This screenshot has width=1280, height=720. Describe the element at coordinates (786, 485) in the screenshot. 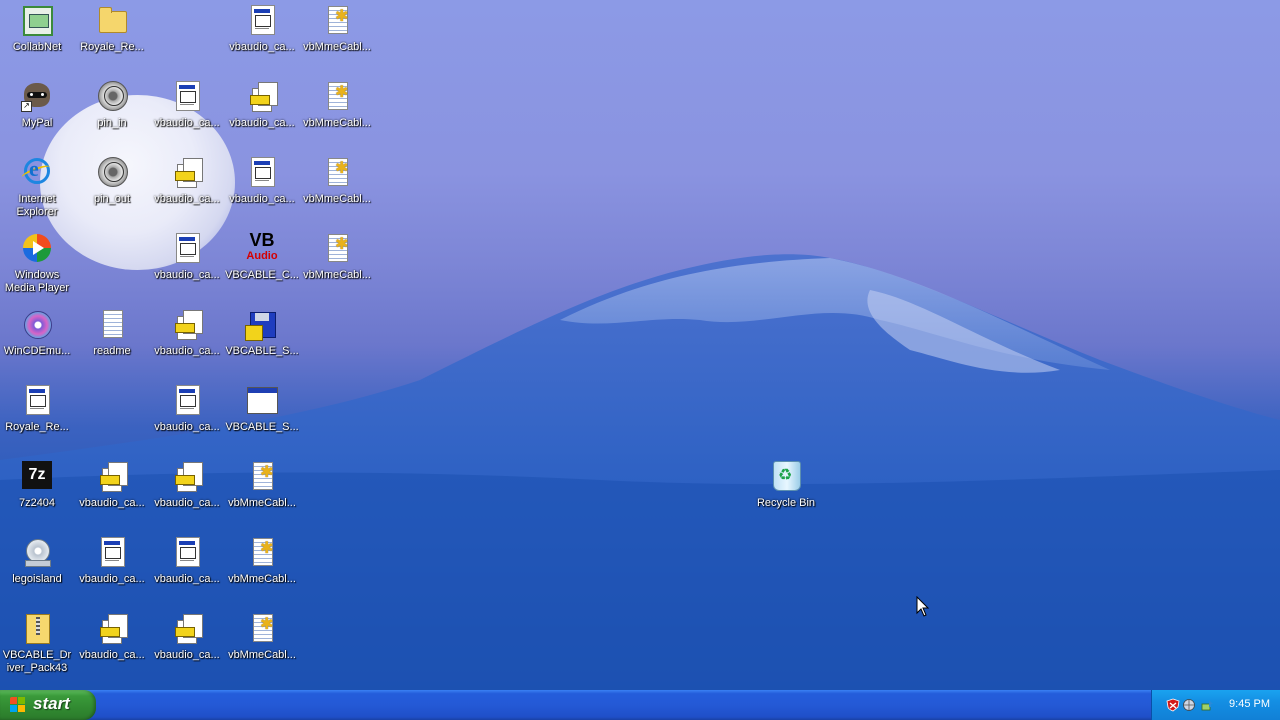

I see `desktop-icon-recycle-bin: Recycle Bin` at that location.